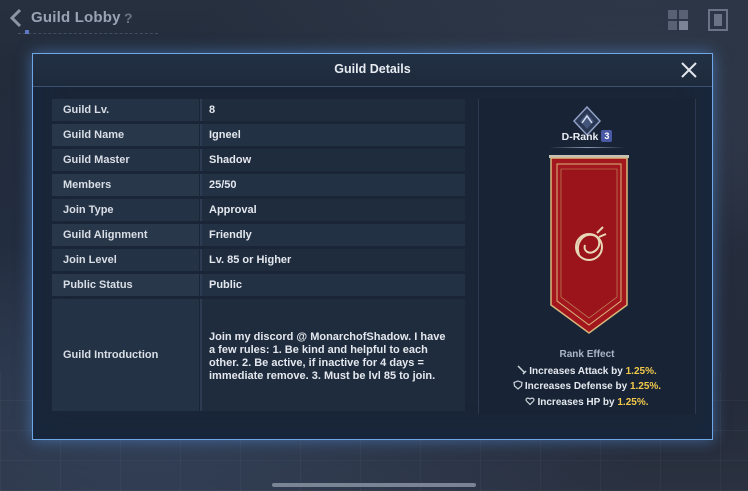  What do you see at coordinates (332, 110) in the screenshot?
I see `info-value: 8` at bounding box center [332, 110].